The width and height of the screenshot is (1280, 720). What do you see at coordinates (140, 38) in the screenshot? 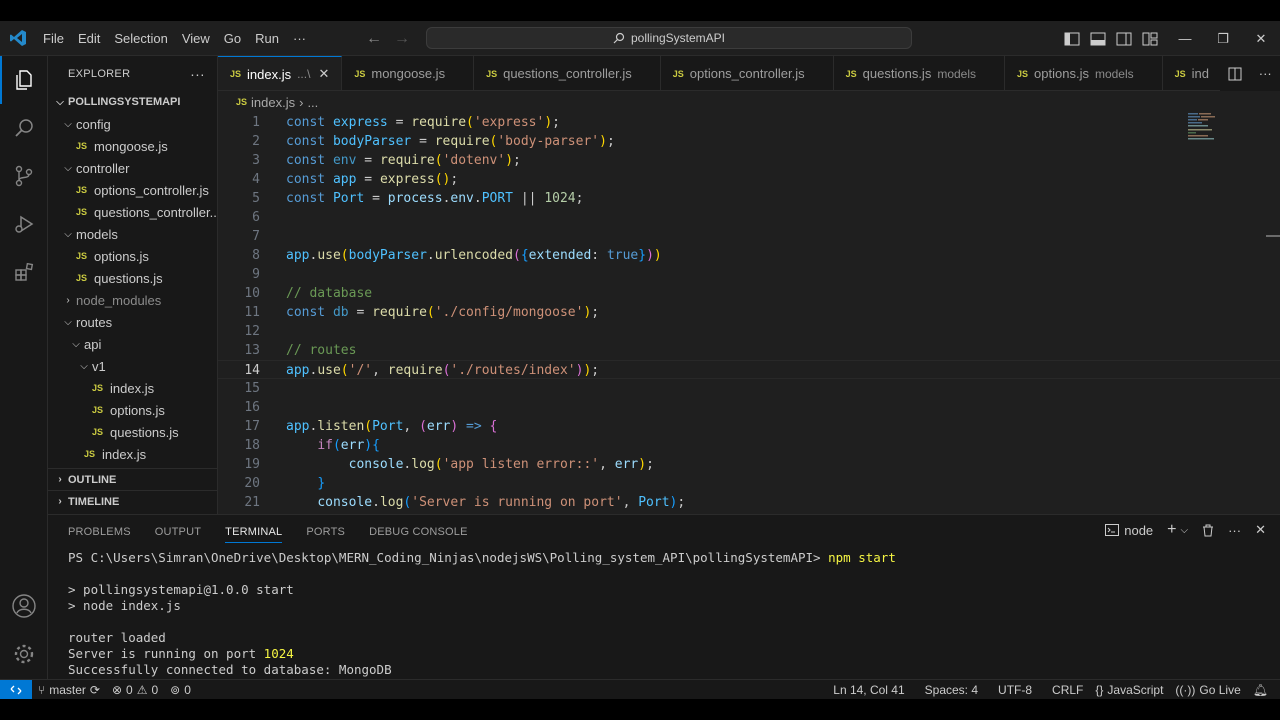
I see `menu-selection: Selection` at bounding box center [140, 38].